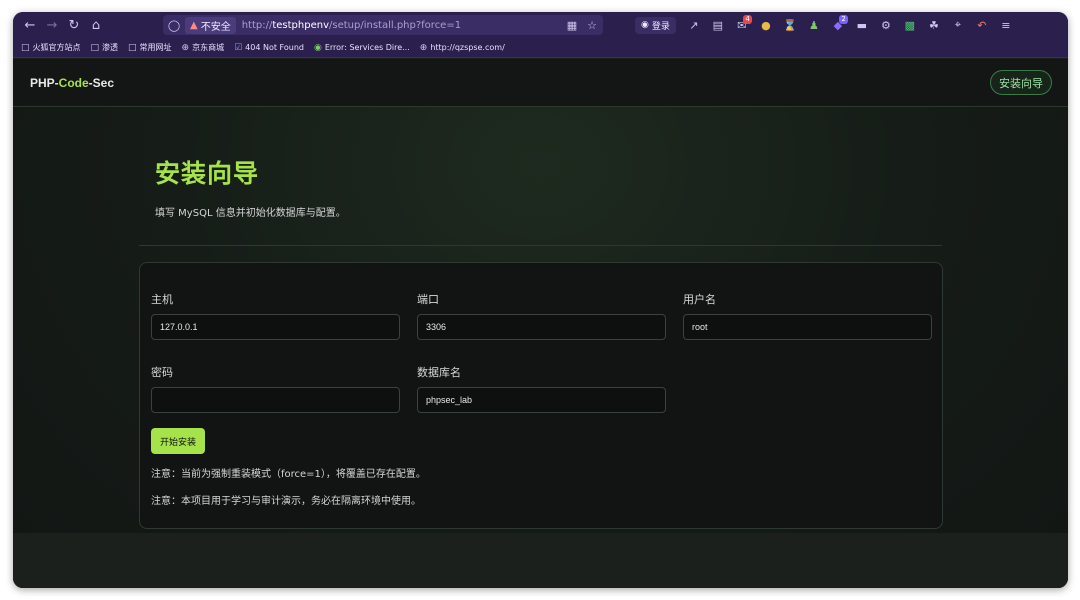 The width and height of the screenshot is (1080, 600). I want to click on bookmark-label: 404 Not Found, so click(274, 47).